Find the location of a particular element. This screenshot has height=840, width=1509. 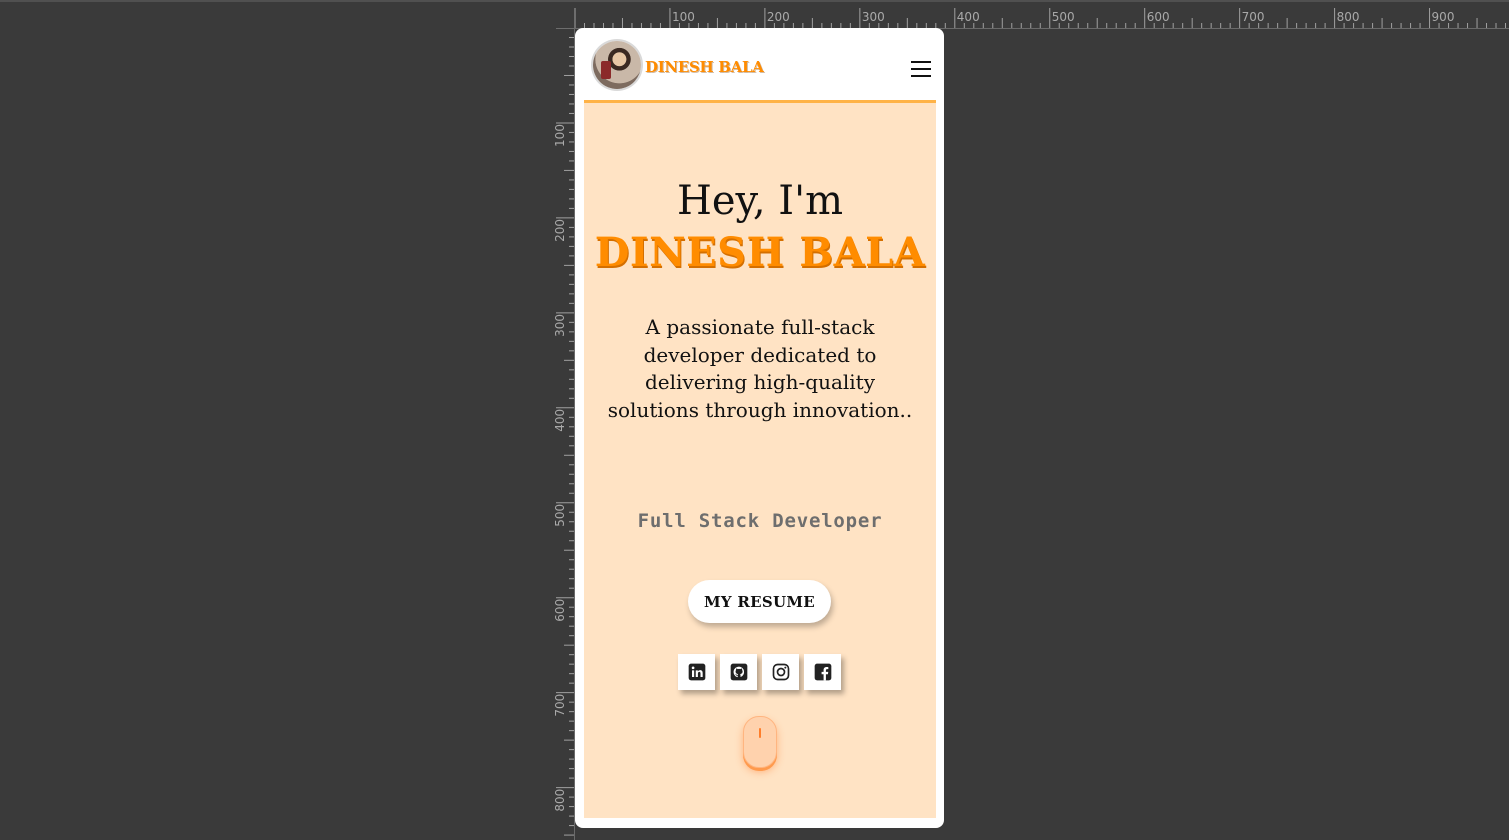

linkedin-link is located at coordinates (696, 672).